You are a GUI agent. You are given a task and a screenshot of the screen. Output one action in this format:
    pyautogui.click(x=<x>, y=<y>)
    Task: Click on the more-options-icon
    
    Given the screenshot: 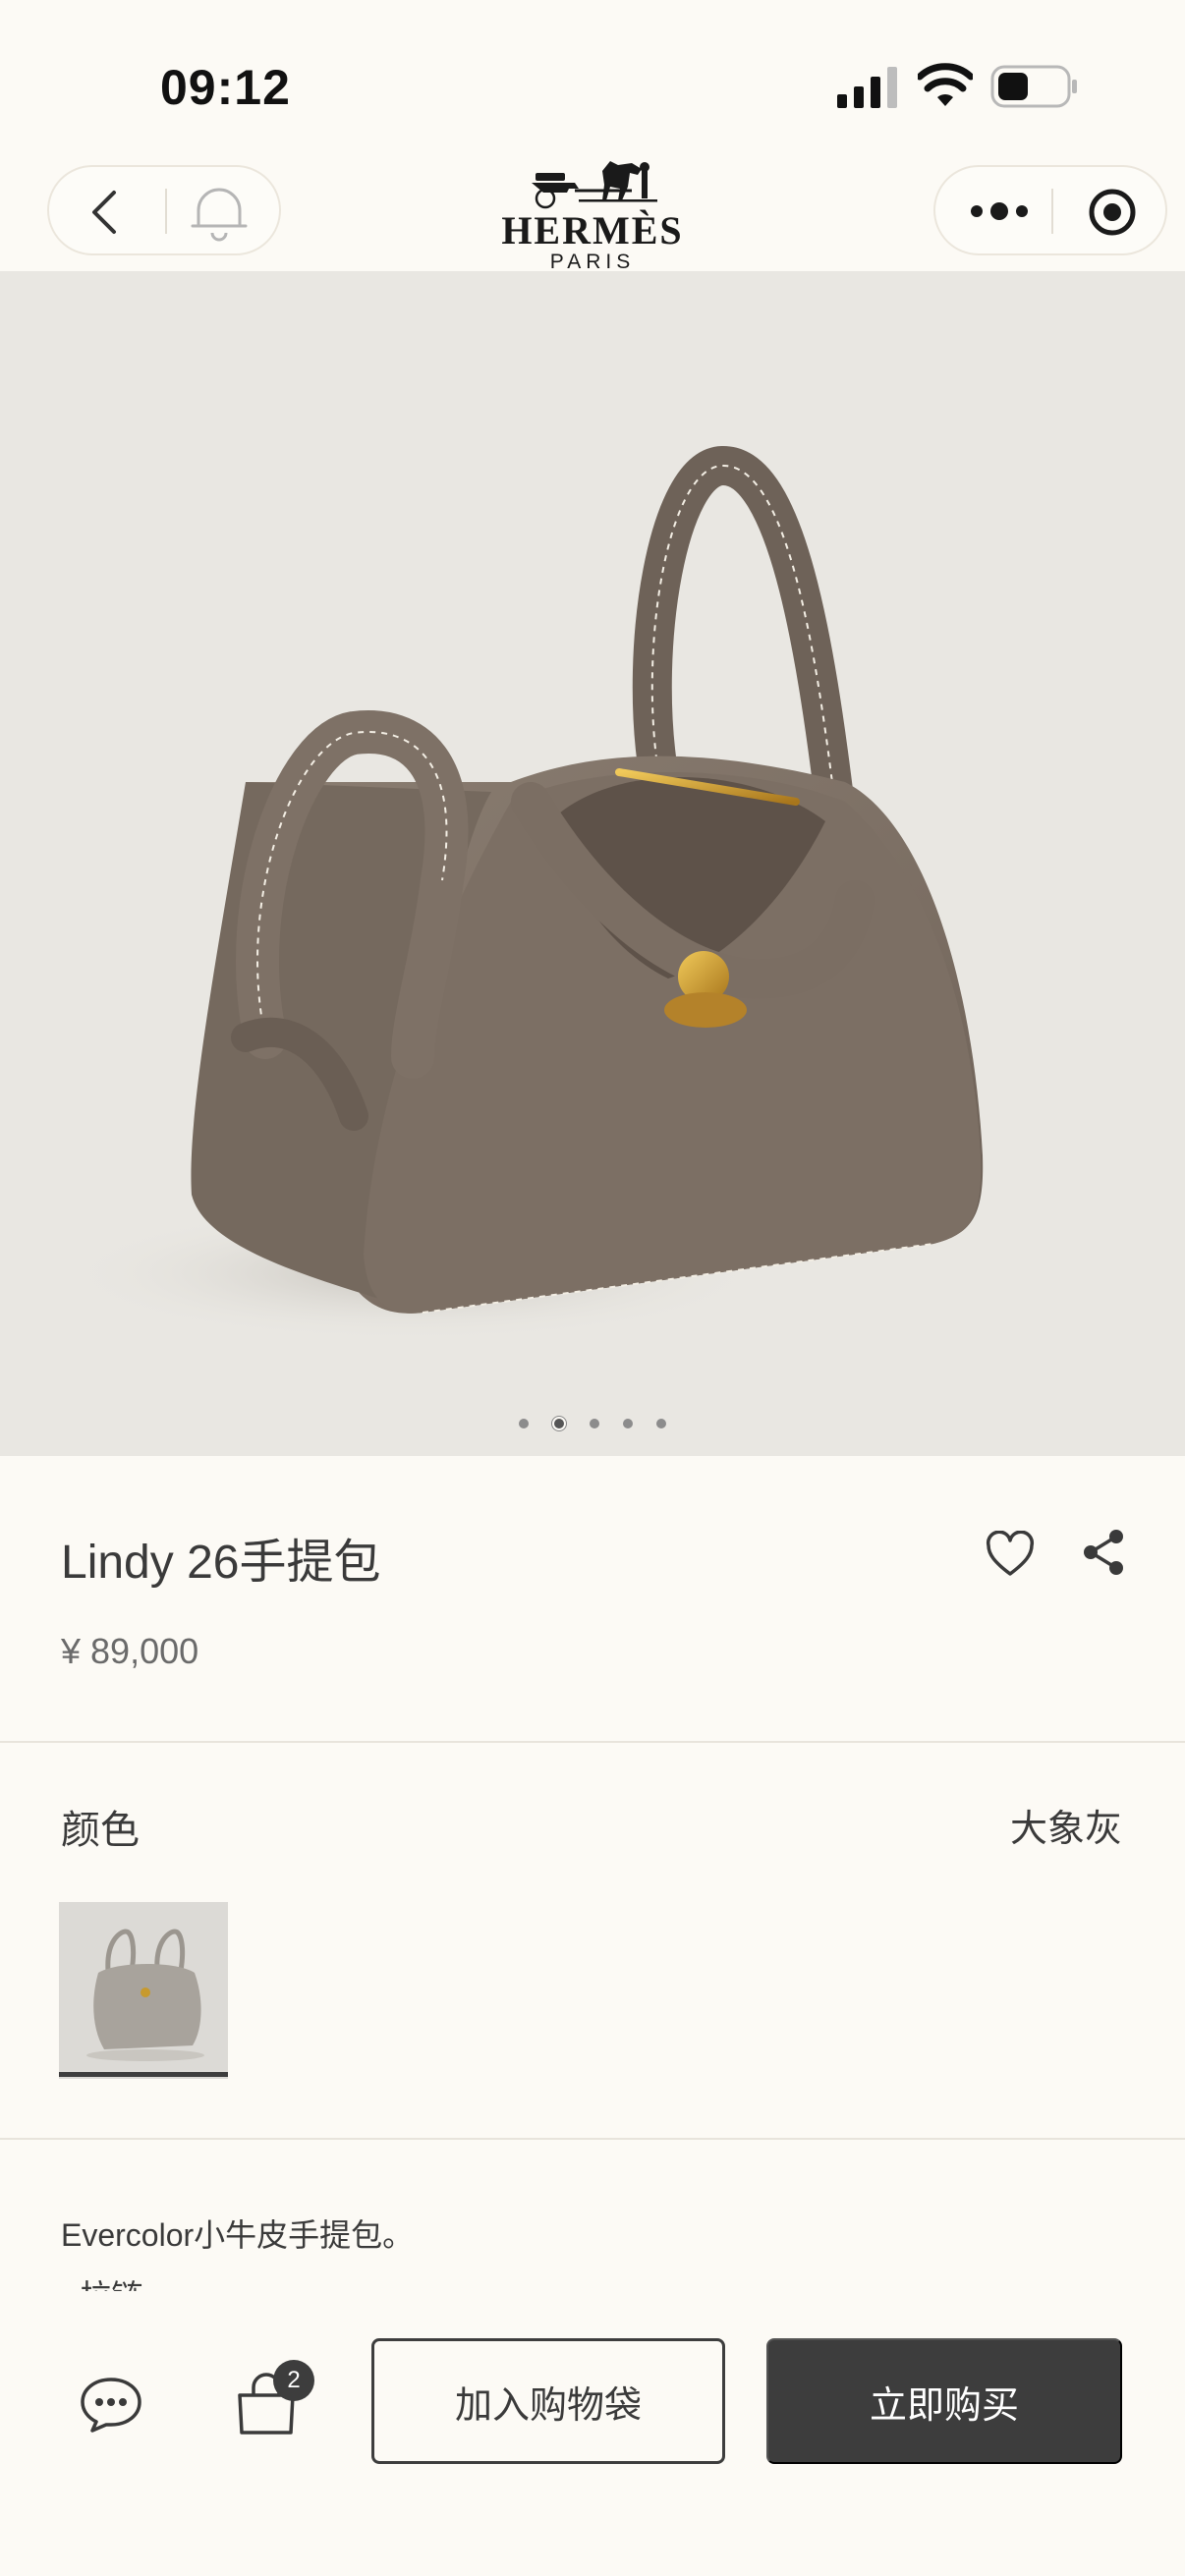 What is the action you would take?
    pyautogui.click(x=1000, y=211)
    